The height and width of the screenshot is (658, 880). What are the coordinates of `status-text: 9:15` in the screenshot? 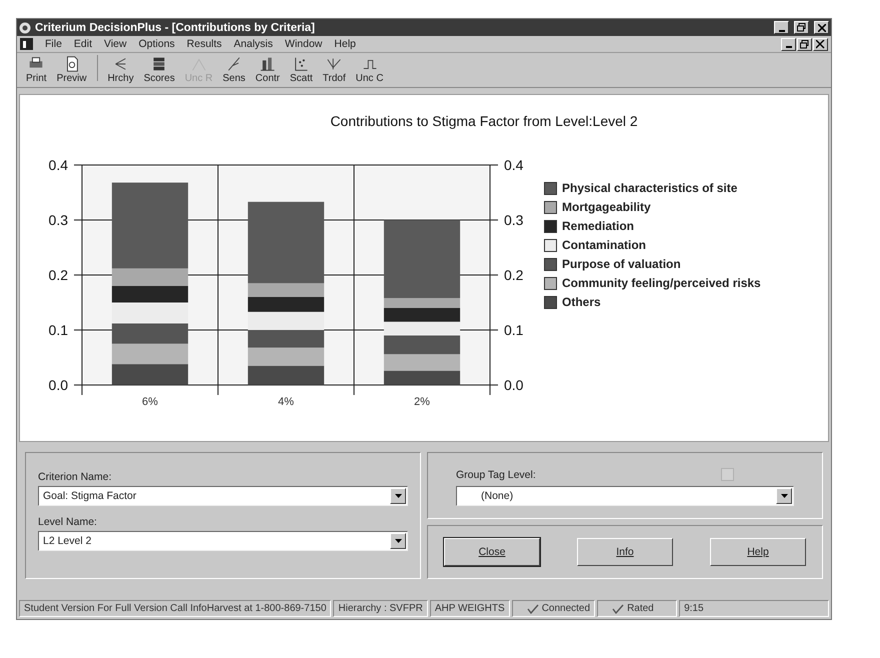 It's located at (694, 608).